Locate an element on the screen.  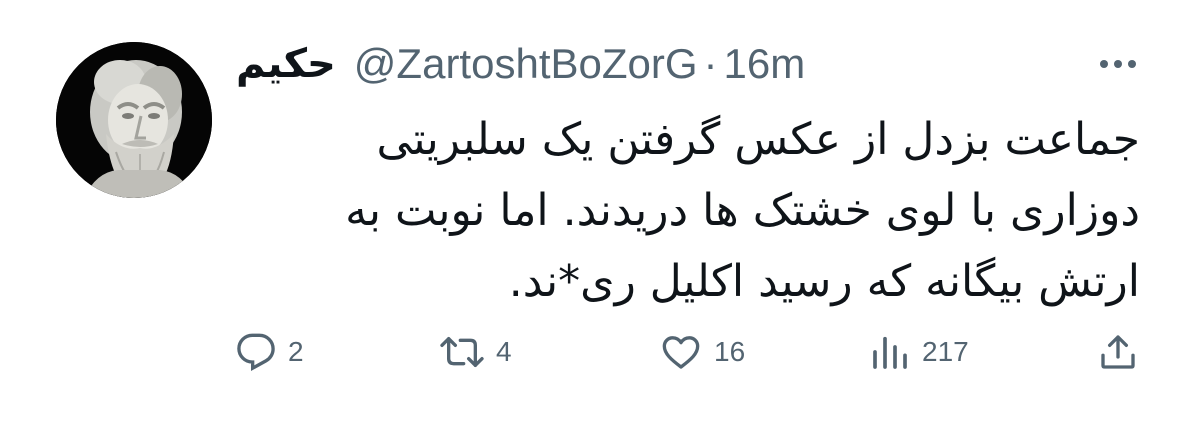
reply-button: 2 is located at coordinates (270, 352).